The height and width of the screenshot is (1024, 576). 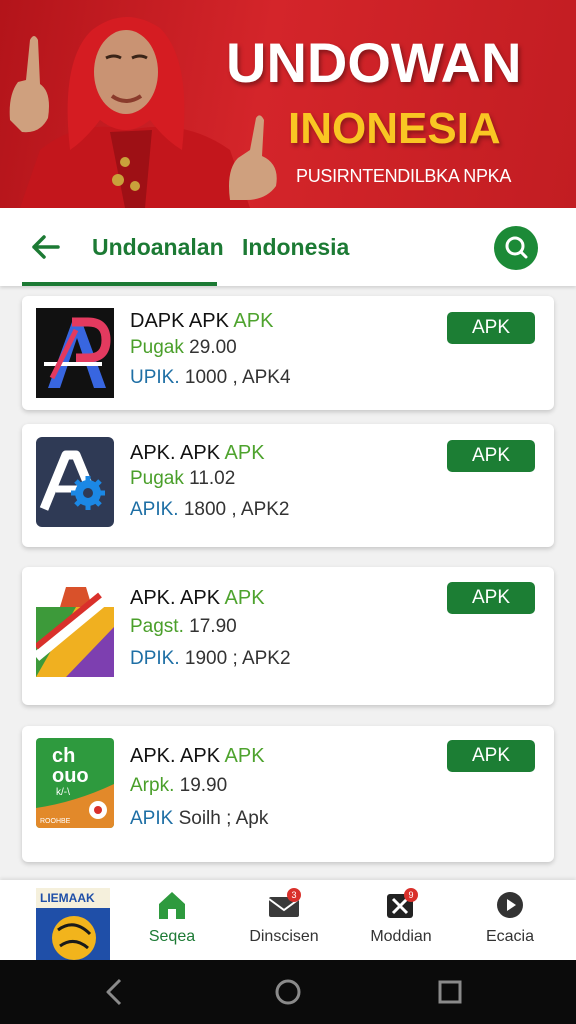 What do you see at coordinates (183, 478) in the screenshot?
I see `app-price: Pugak 11.02` at bounding box center [183, 478].